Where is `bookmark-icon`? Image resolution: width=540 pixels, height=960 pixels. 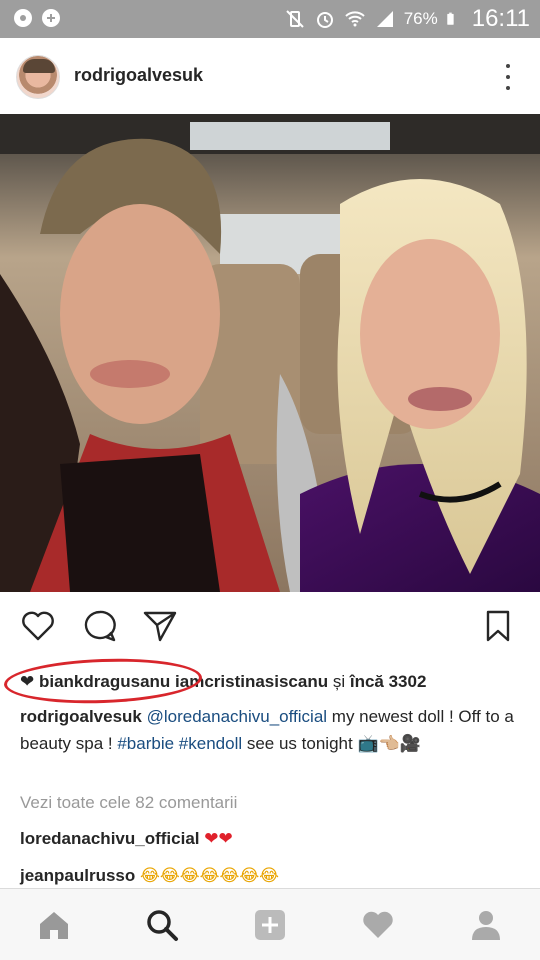
bookmark-icon is located at coordinates (498, 626).